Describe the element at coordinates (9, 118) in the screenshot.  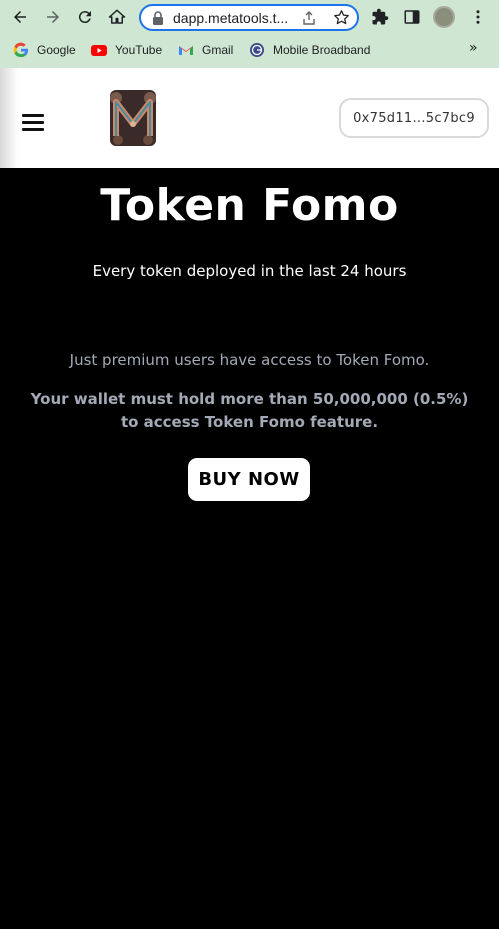
I see `header-shadow` at that location.